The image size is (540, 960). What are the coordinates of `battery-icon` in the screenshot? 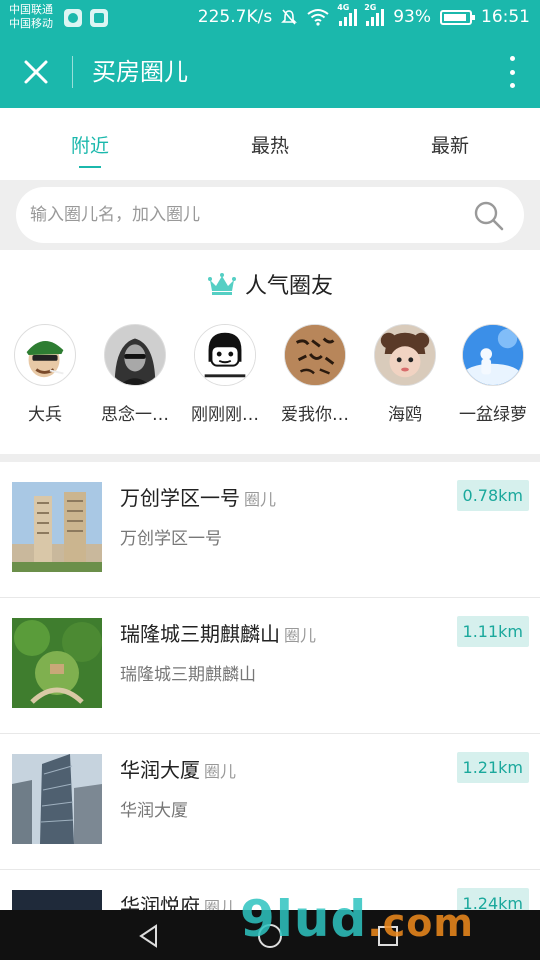 It's located at (457, 17).